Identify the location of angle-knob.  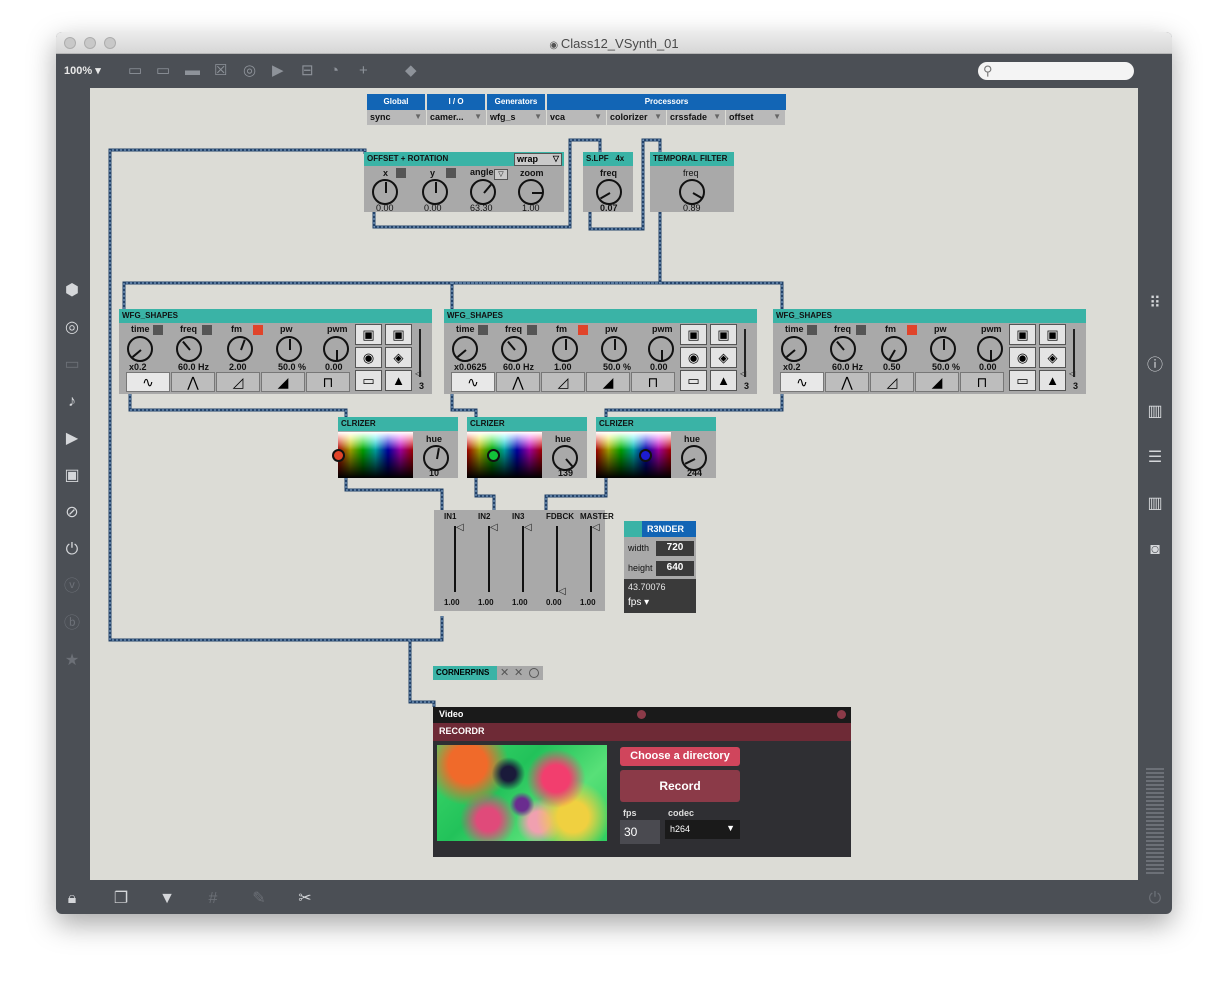
(483, 192).